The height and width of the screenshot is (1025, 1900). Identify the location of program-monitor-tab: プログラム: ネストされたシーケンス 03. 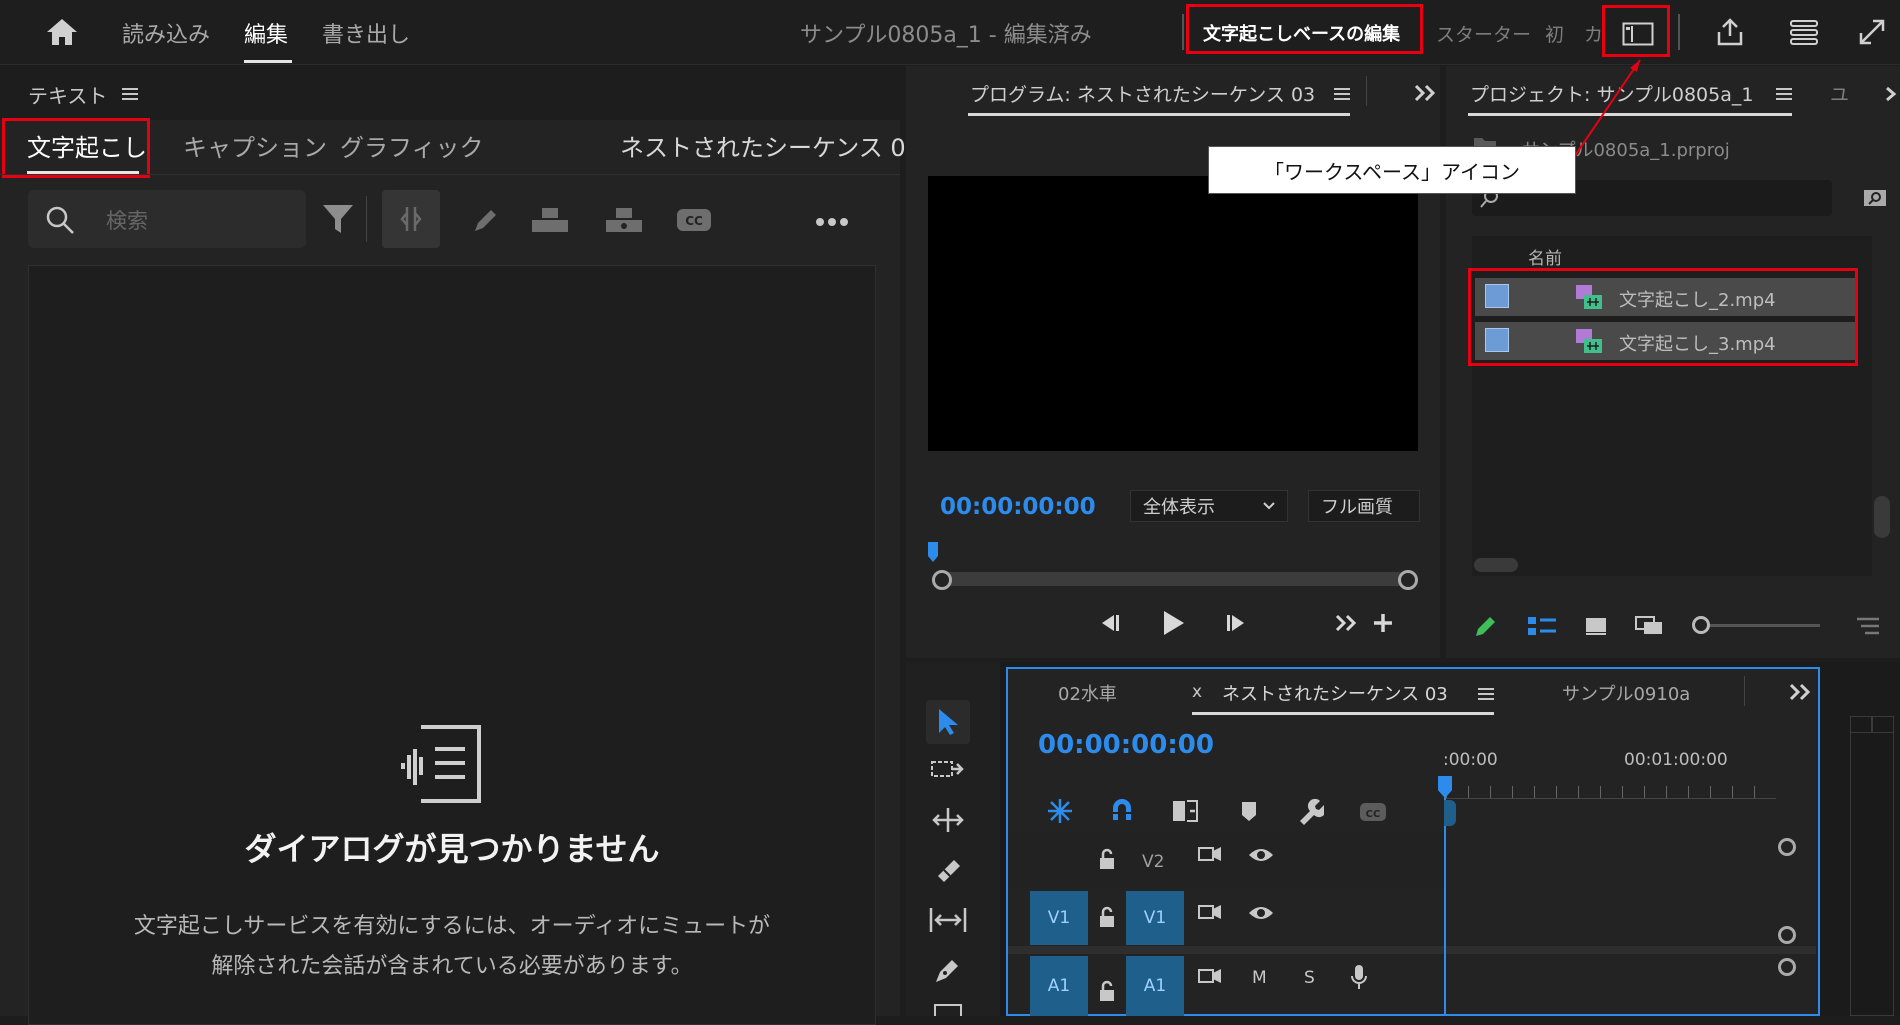
(1142, 93).